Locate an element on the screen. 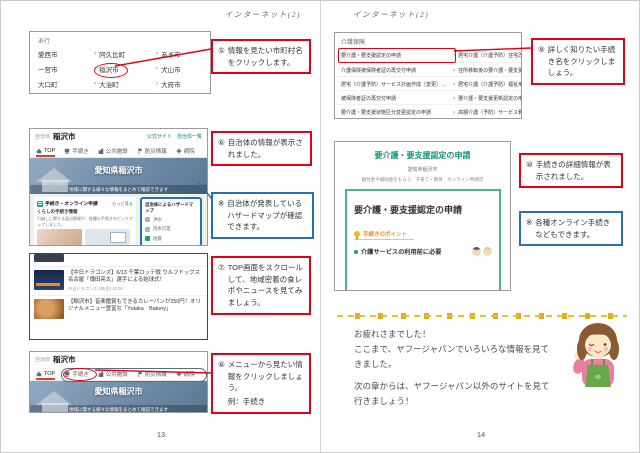 The image size is (640, 453). callout-step9: ⑨ 詳しく知りたい手続き名をクリックしましょう。 is located at coordinates (578, 61).